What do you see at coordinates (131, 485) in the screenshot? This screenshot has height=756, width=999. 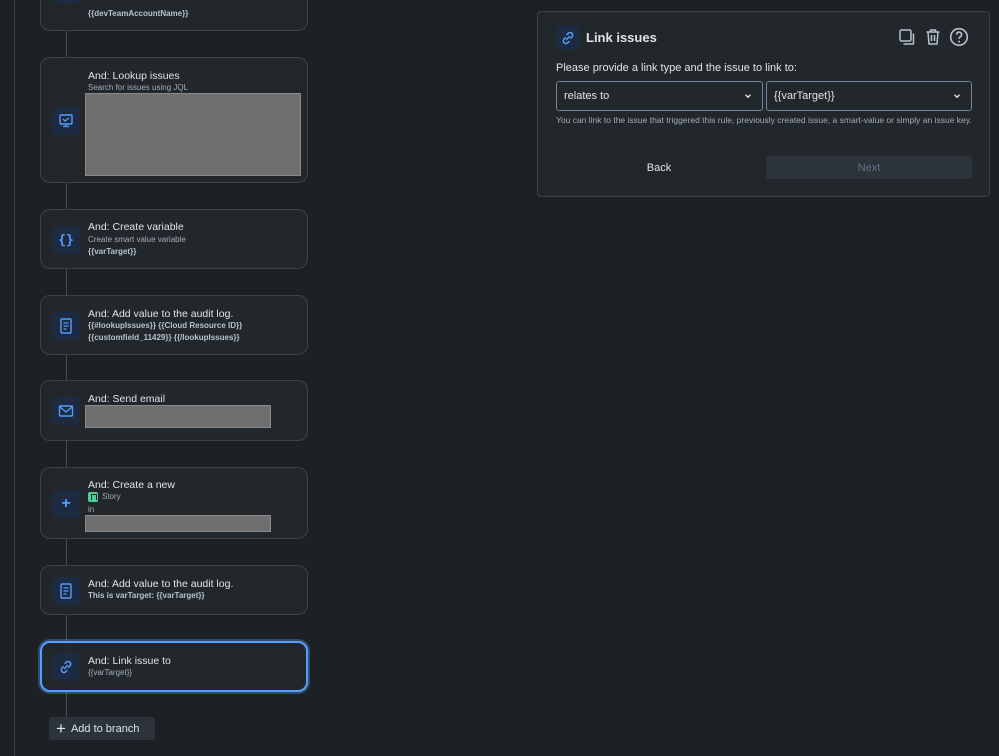 I see `card-title: And: Create a new` at bounding box center [131, 485].